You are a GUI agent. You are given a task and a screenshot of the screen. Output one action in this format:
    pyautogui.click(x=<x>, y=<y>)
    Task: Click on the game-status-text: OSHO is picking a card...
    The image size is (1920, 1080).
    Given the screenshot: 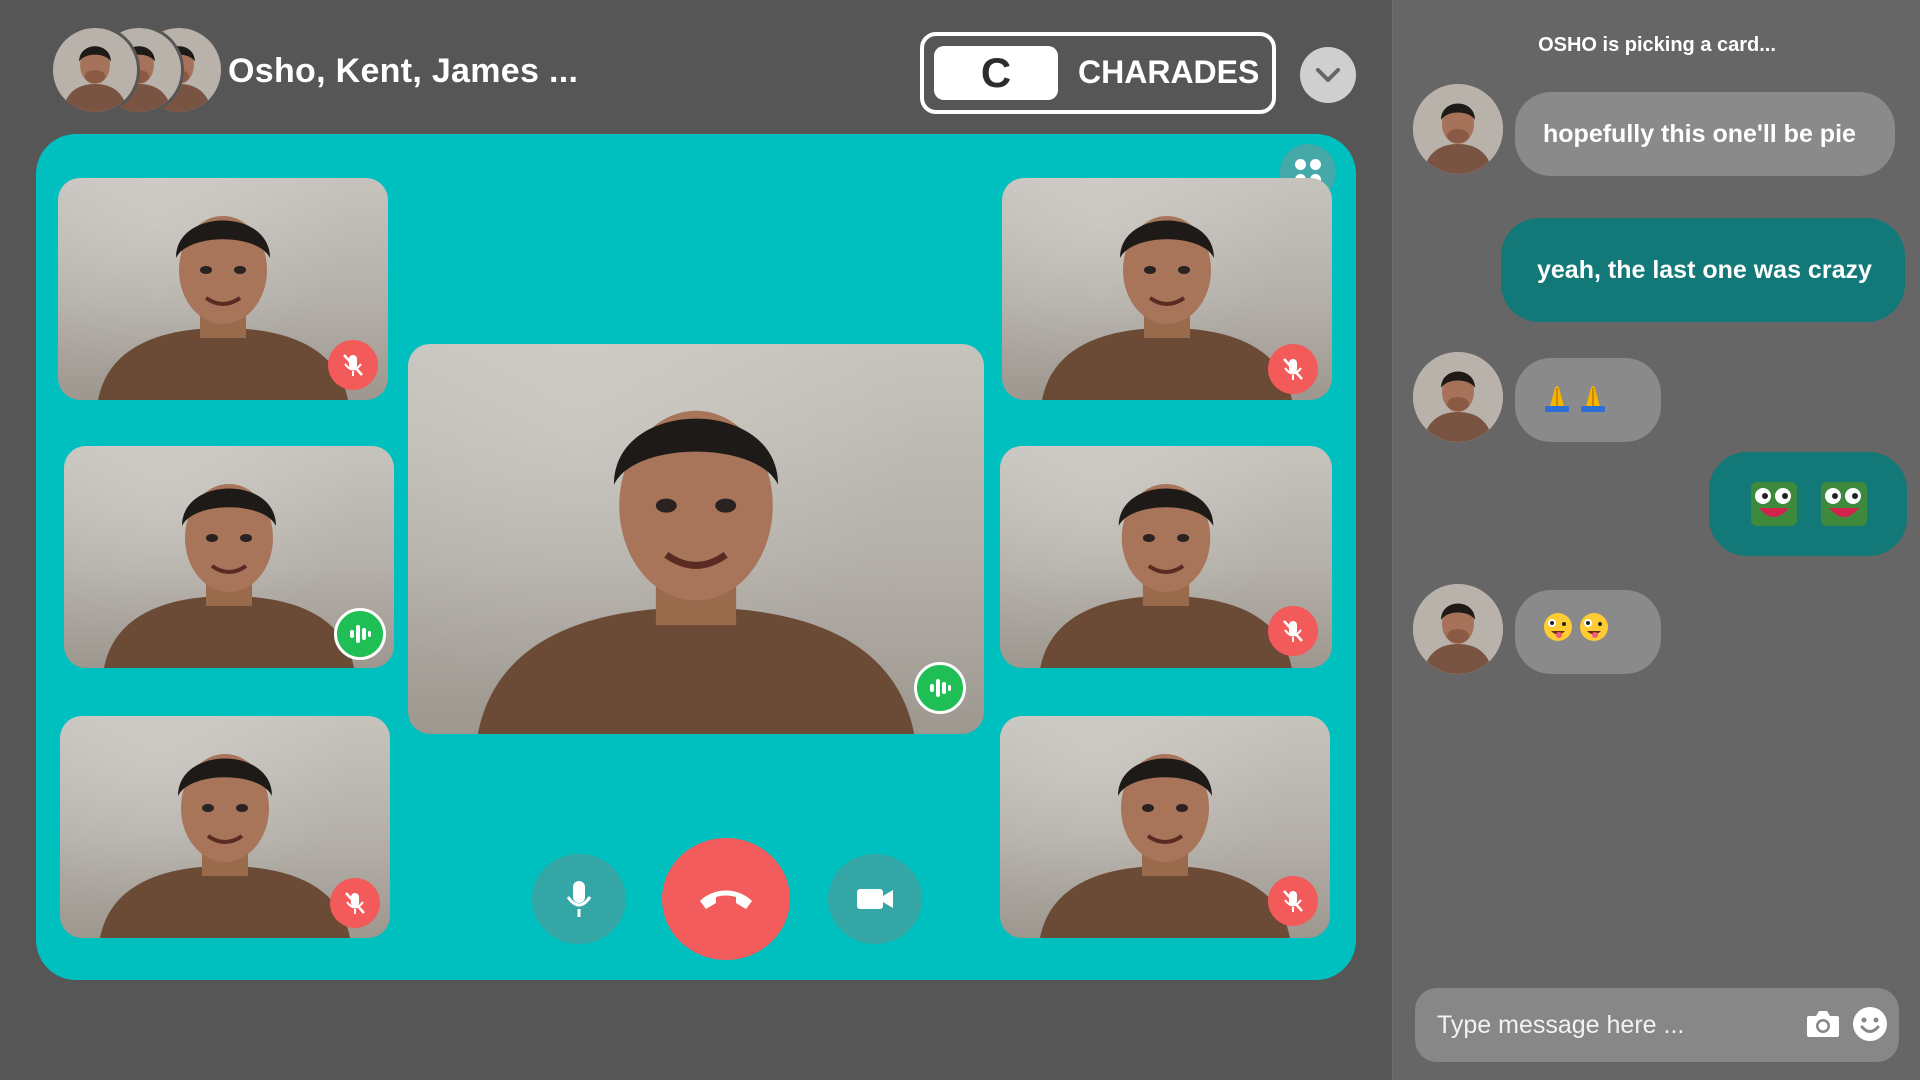 What is the action you would take?
    pyautogui.click(x=1657, y=45)
    